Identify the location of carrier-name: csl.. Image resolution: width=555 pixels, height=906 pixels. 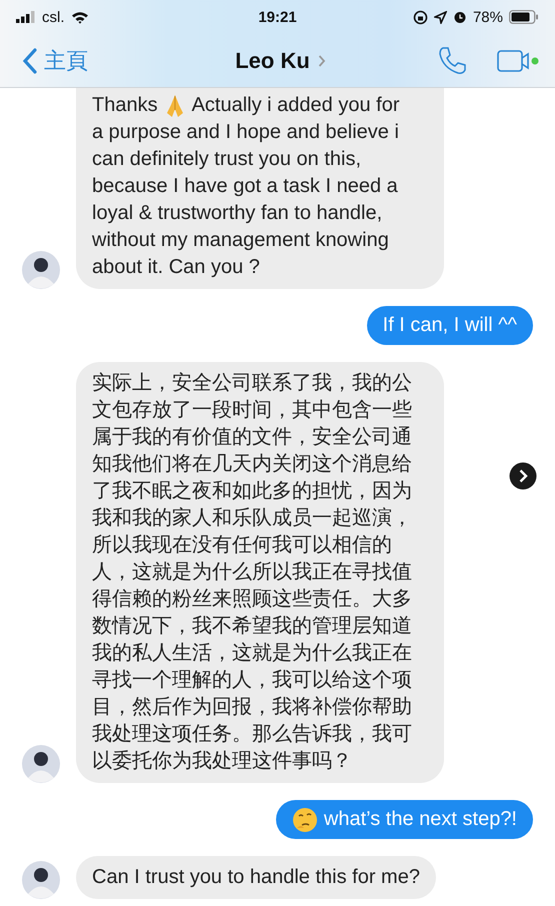
(53, 17).